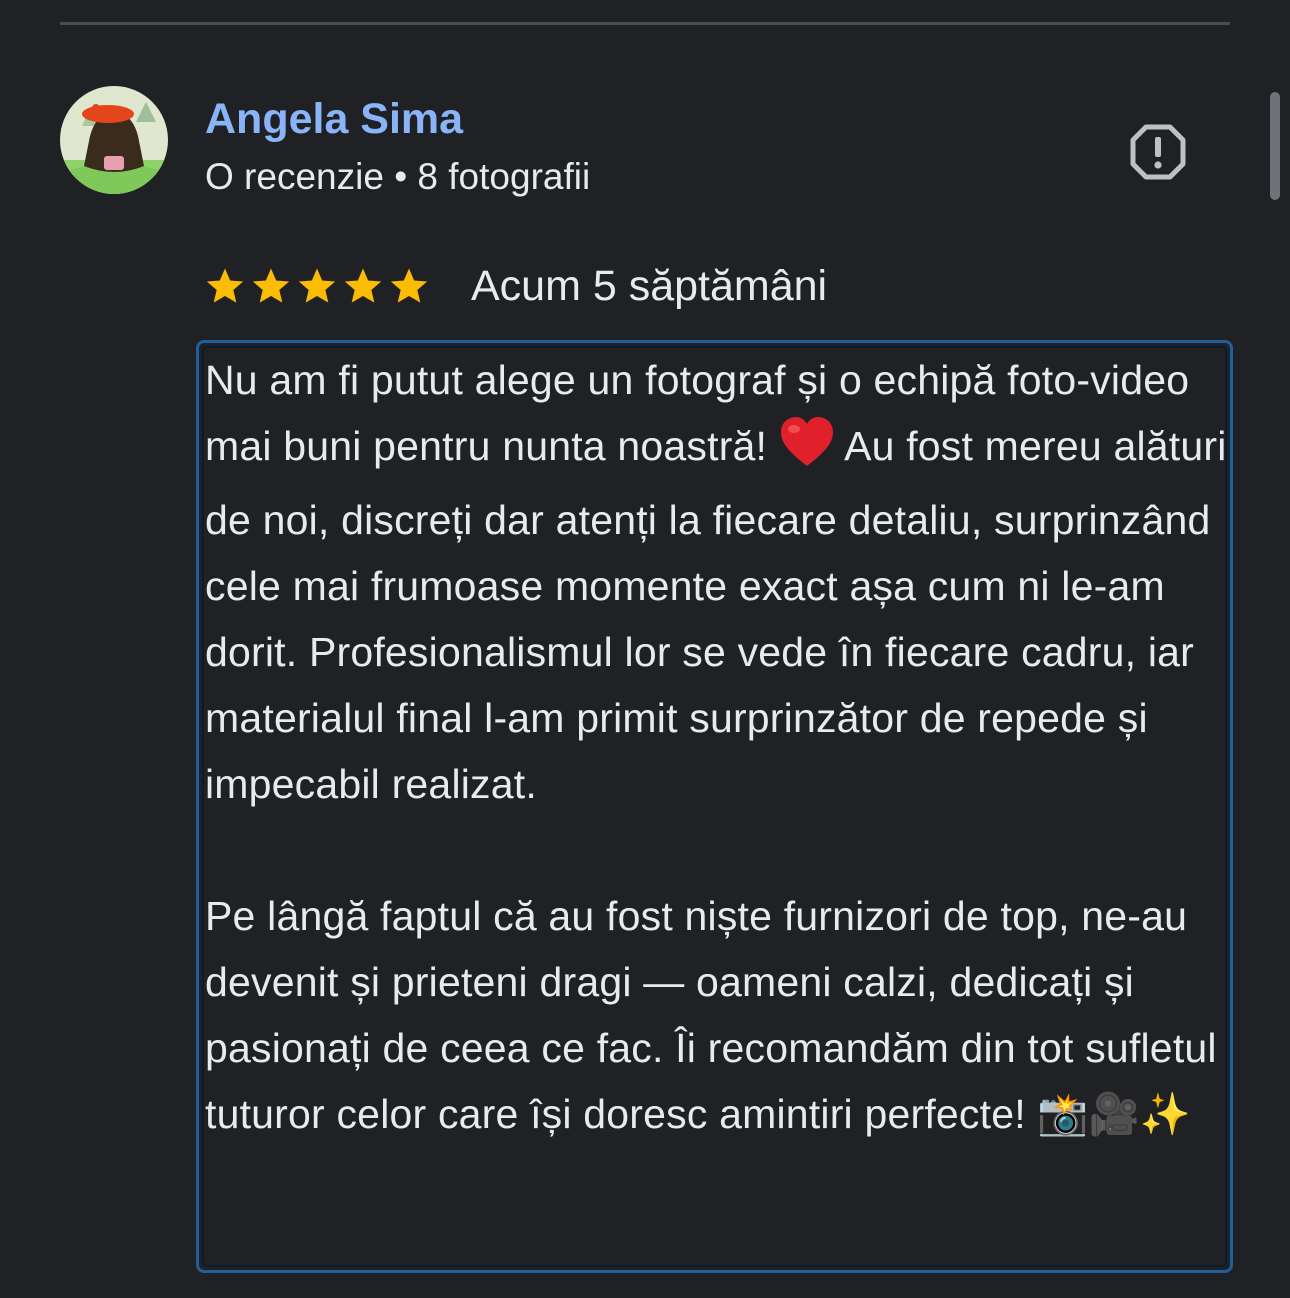 The height and width of the screenshot is (1298, 1290). I want to click on rating-row: Acum 5 săptămâni, so click(516, 286).